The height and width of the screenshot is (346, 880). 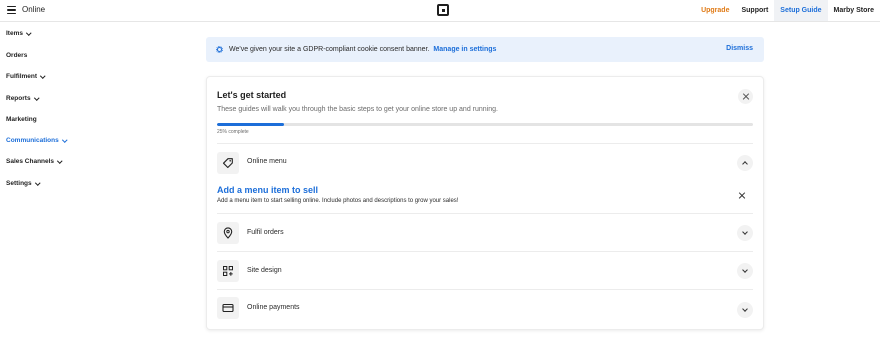 What do you see at coordinates (485, 270) in the screenshot?
I see `guide-row-site-design: Site design` at bounding box center [485, 270].